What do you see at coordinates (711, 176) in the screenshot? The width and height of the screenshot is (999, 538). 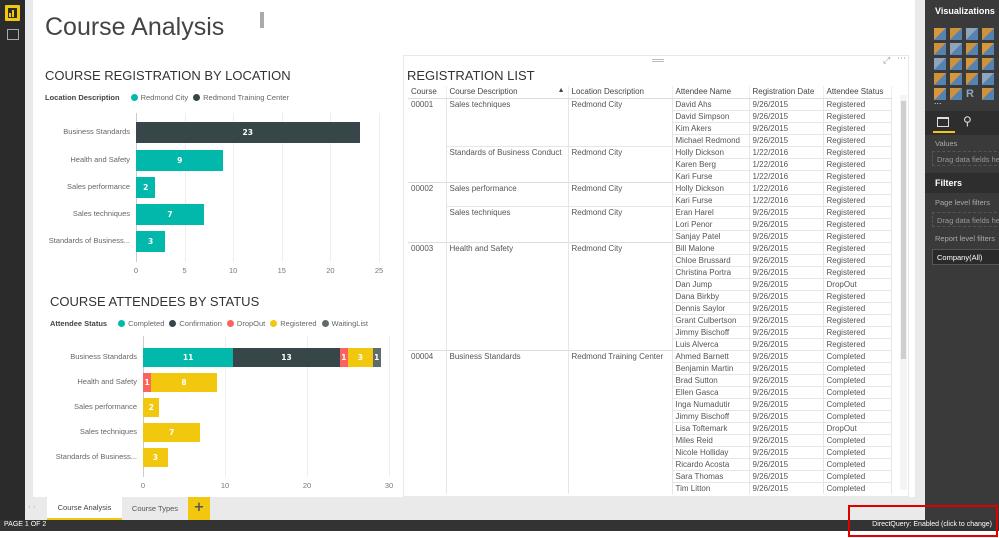 I see `attendee-name-cell: Kari Furse` at bounding box center [711, 176].